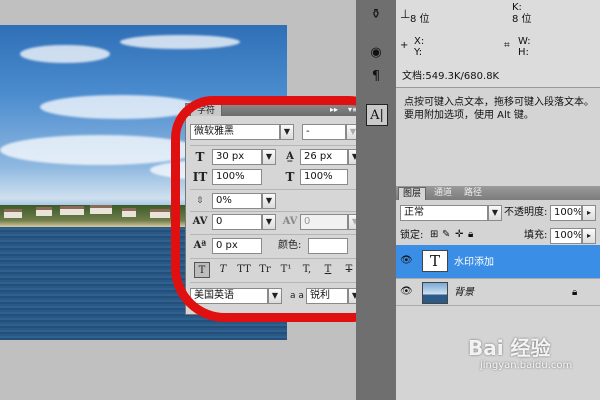 The image size is (600, 400). I want to click on baseline-shift-input: 0 px, so click(237, 246).